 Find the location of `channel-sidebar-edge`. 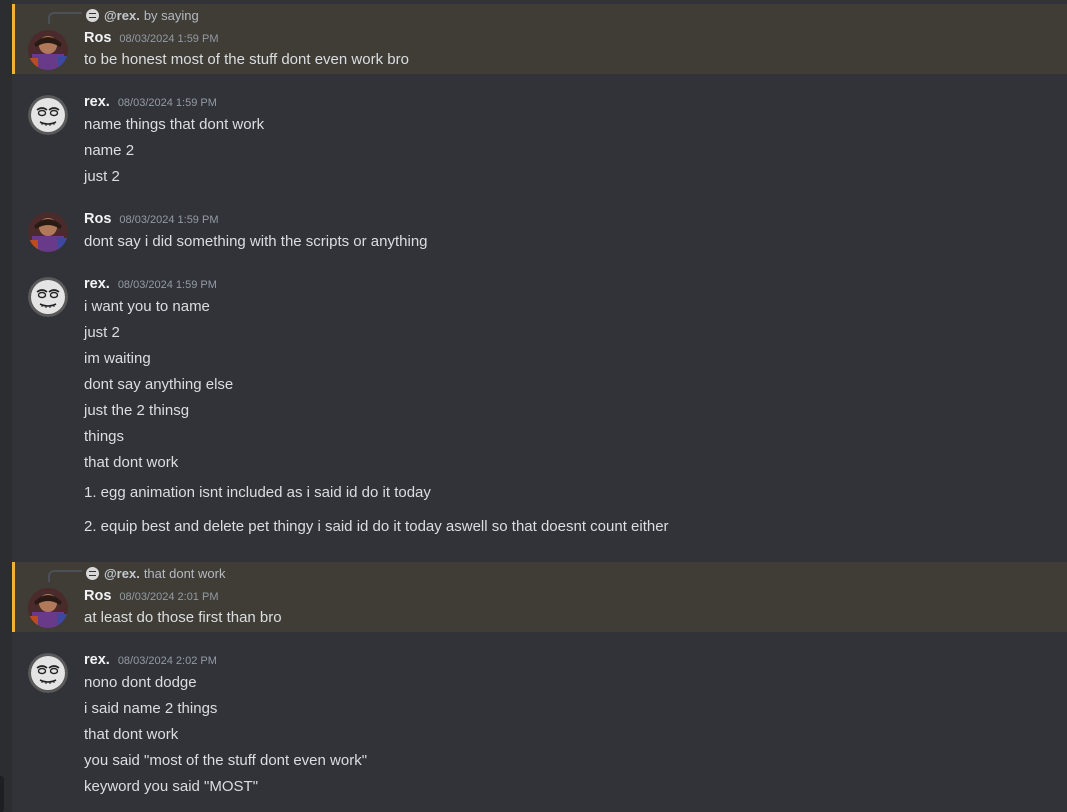

channel-sidebar-edge is located at coordinates (6, 406).